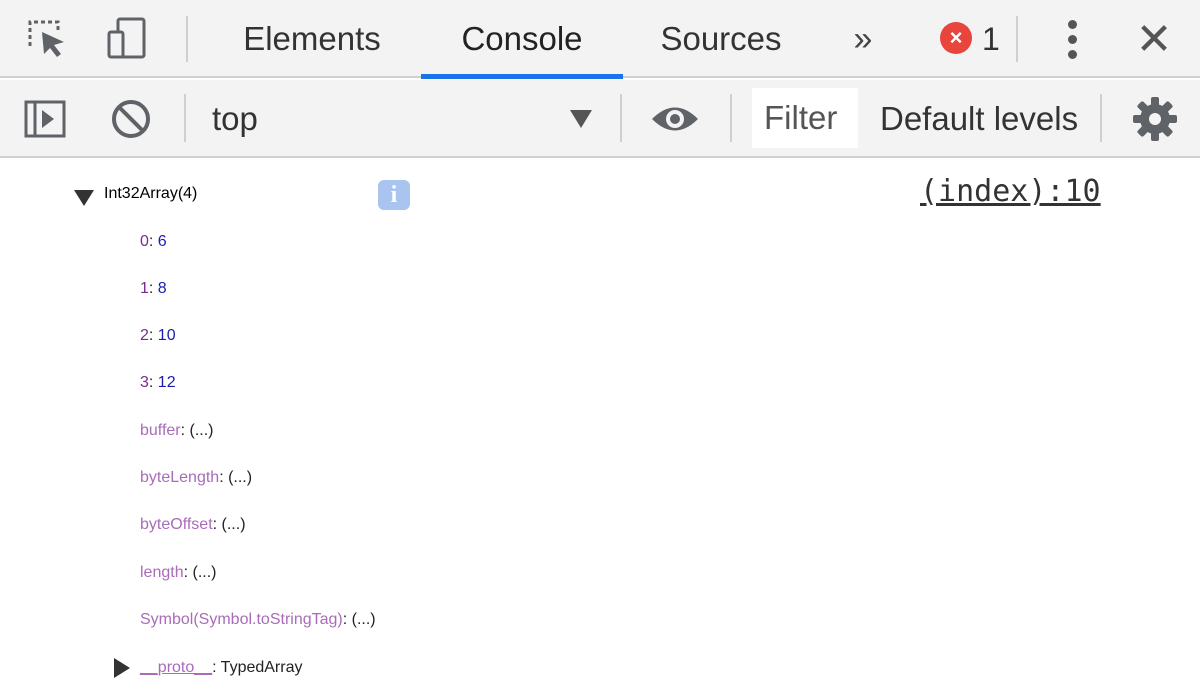 The height and width of the screenshot is (698, 1200). I want to click on entry-key: 1, so click(144, 288).